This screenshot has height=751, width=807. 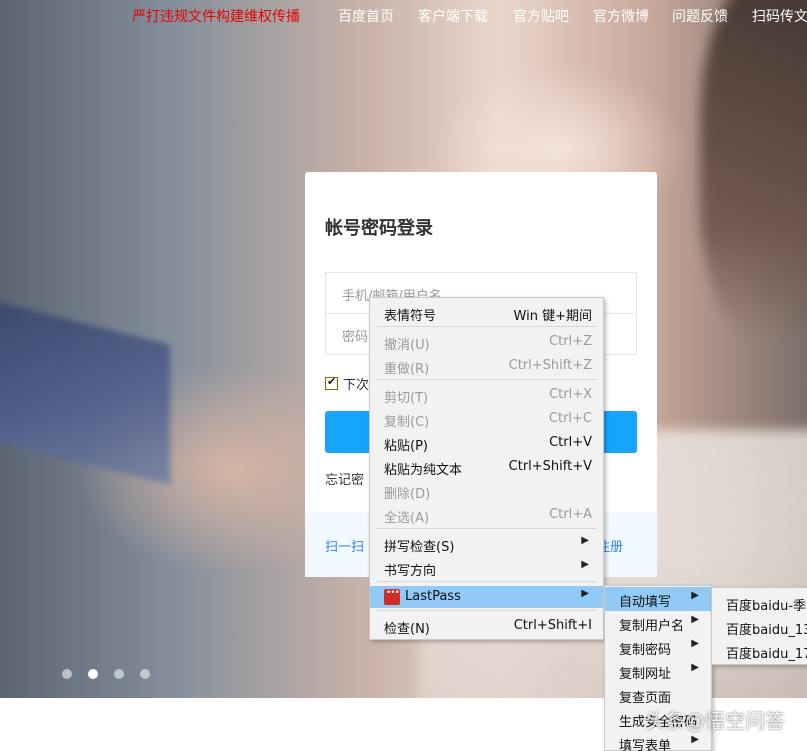 I want to click on menu-item-shortcut: Ctrl+Shift+Z, so click(x=550, y=365).